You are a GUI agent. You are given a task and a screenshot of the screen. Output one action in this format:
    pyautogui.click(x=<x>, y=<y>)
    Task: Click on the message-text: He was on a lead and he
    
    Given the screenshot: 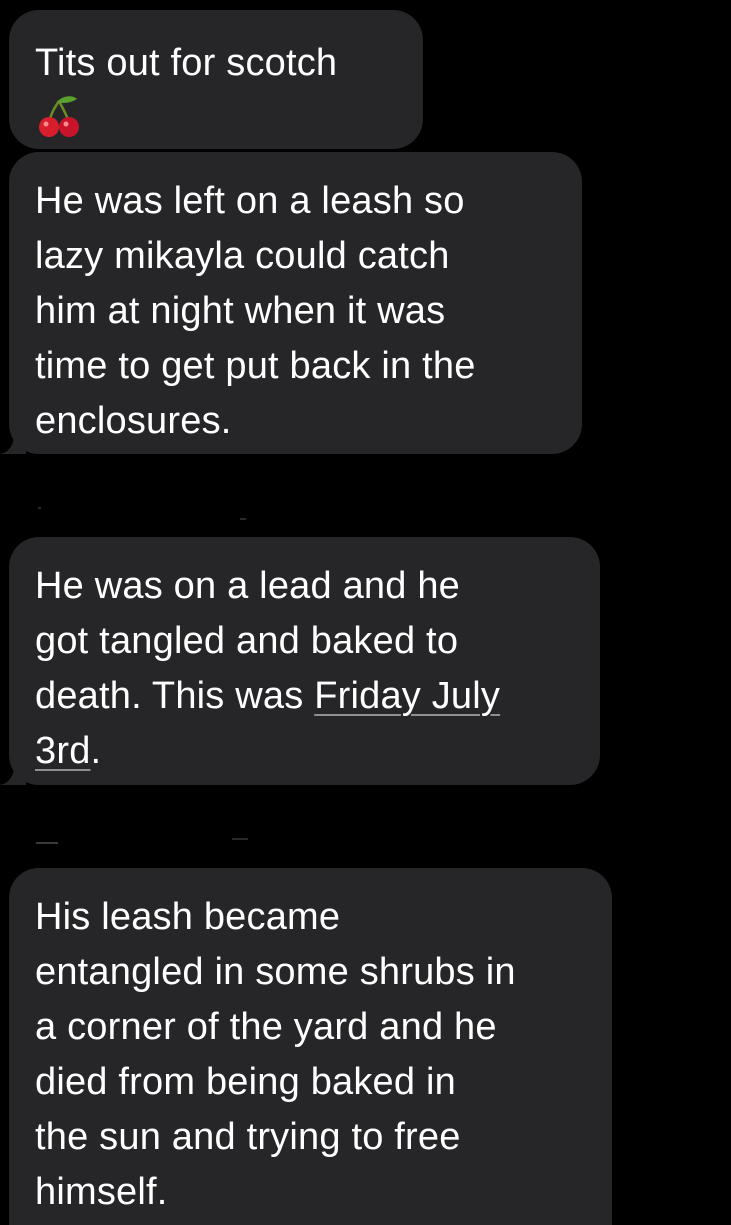 What is the action you would take?
    pyautogui.click(x=248, y=586)
    